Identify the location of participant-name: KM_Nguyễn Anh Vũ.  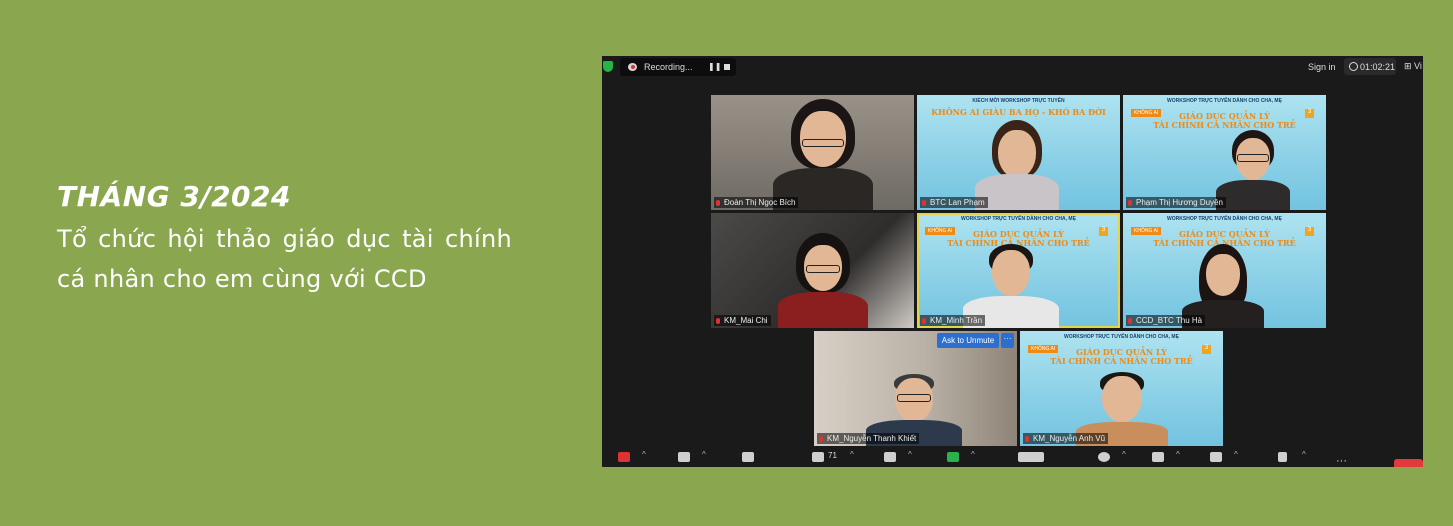
(1066, 438).